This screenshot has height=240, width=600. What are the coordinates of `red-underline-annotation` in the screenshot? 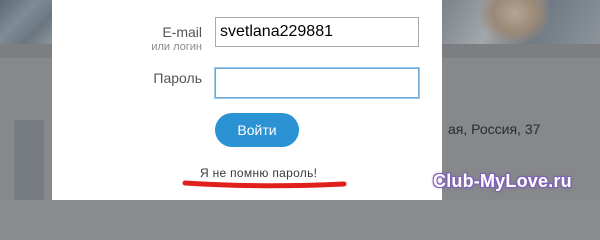 It's located at (264, 184).